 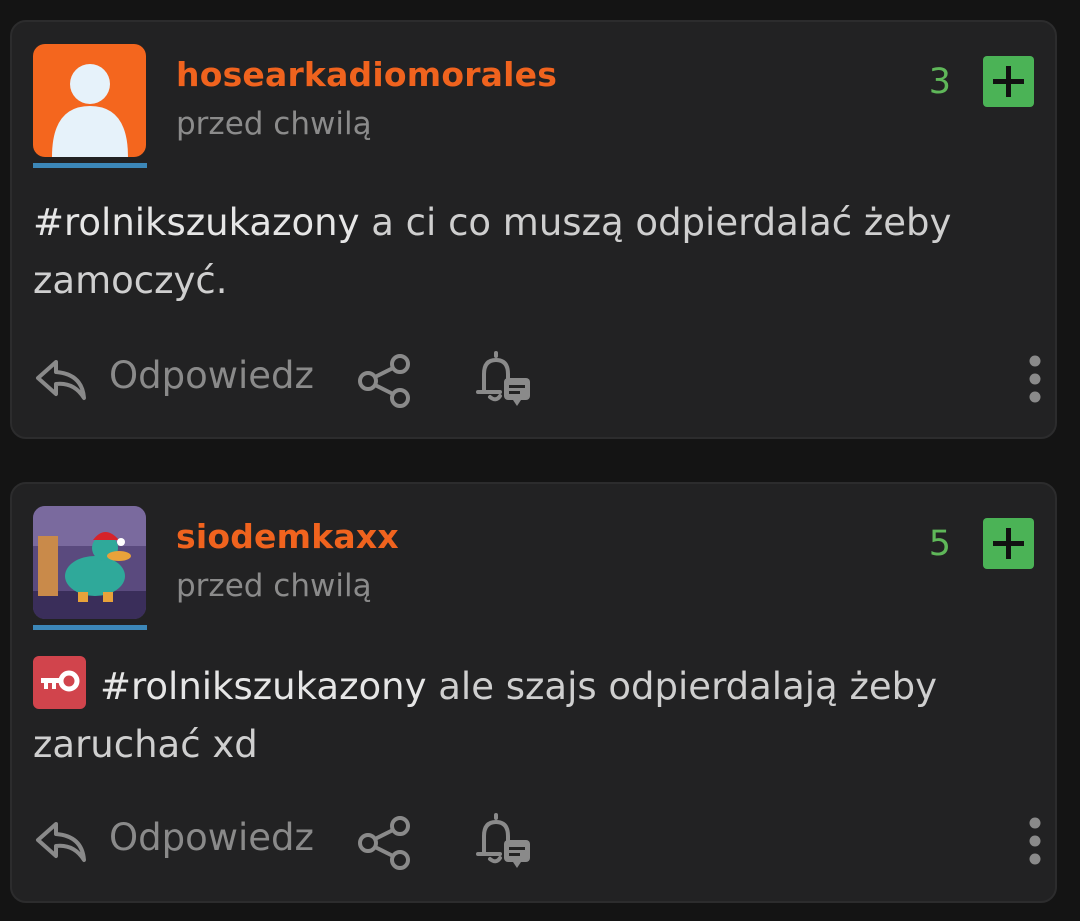 I want to click on vote-count: 3, so click(x=939, y=82).